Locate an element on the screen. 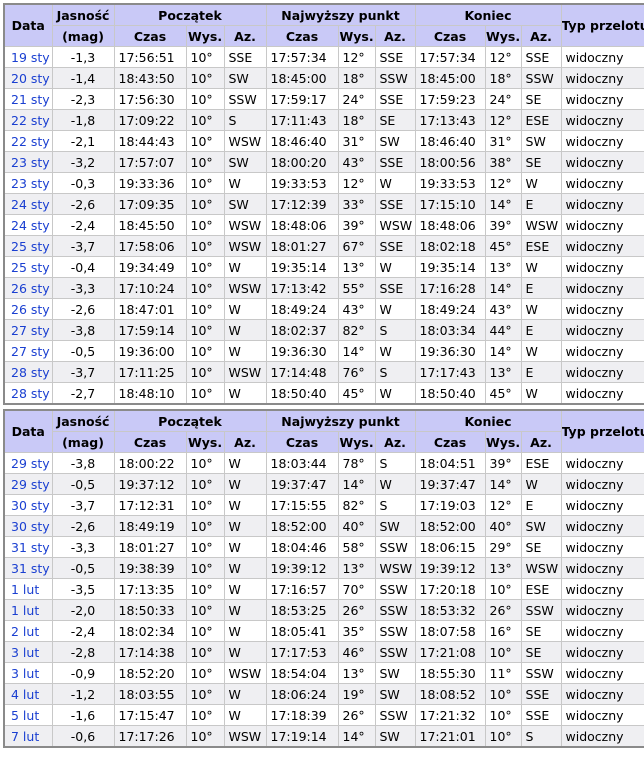  peak-azimuth-cell: S is located at coordinates (395, 505).